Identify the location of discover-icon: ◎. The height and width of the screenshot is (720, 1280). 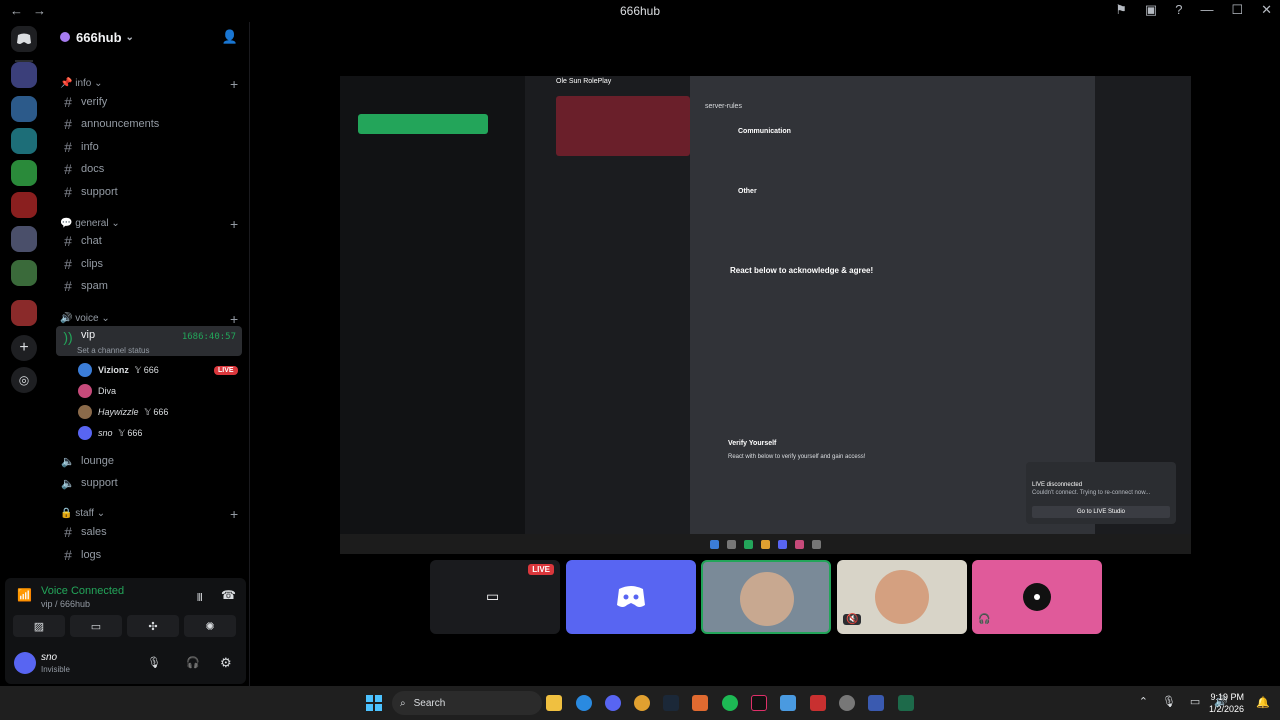
(24, 380).